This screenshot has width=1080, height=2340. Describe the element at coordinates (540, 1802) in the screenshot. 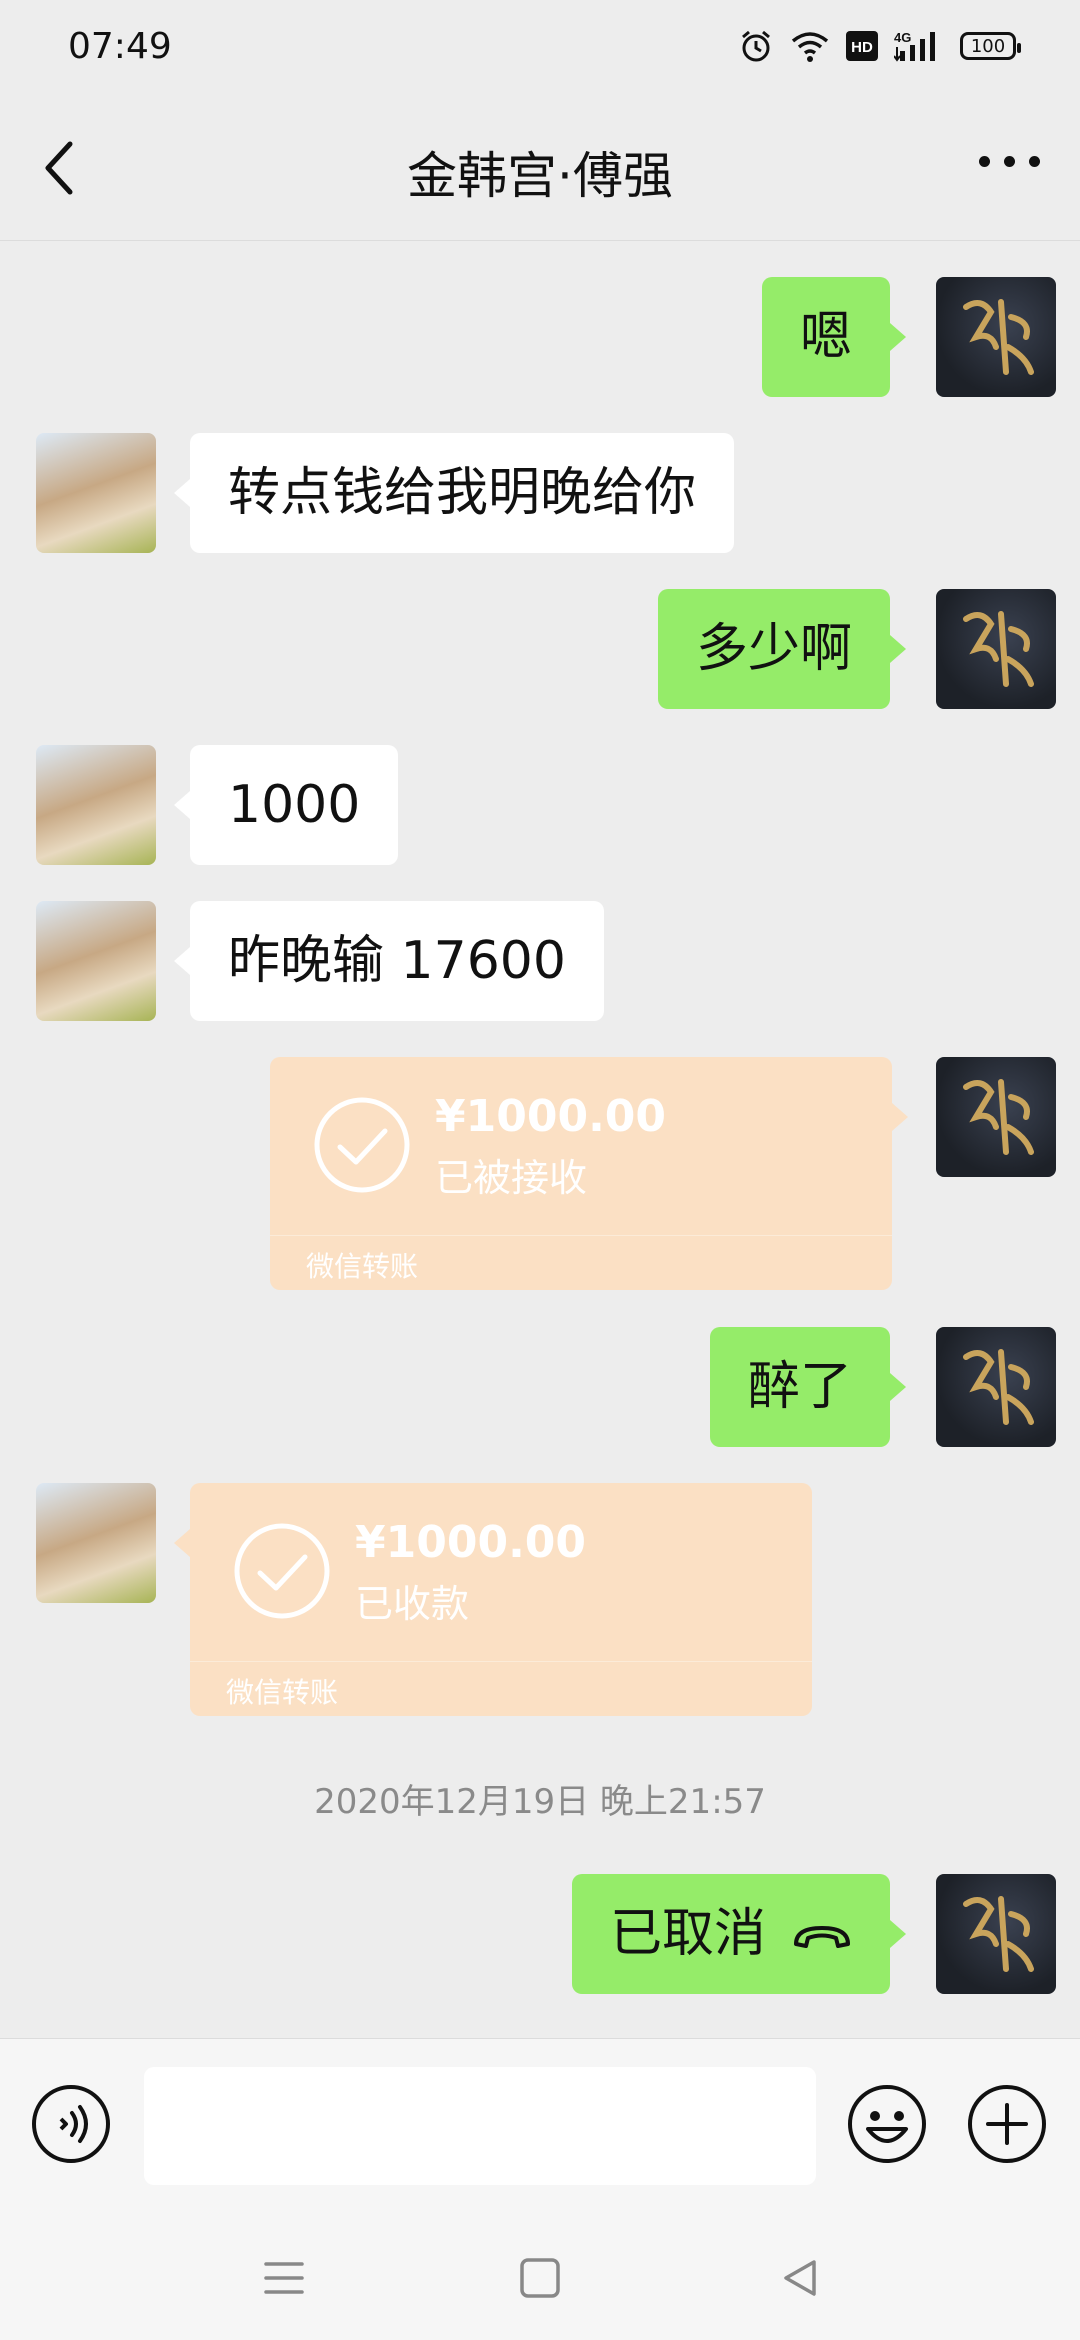

I see `message-timestamp: 2020年12月19日 晚上21:57` at that location.